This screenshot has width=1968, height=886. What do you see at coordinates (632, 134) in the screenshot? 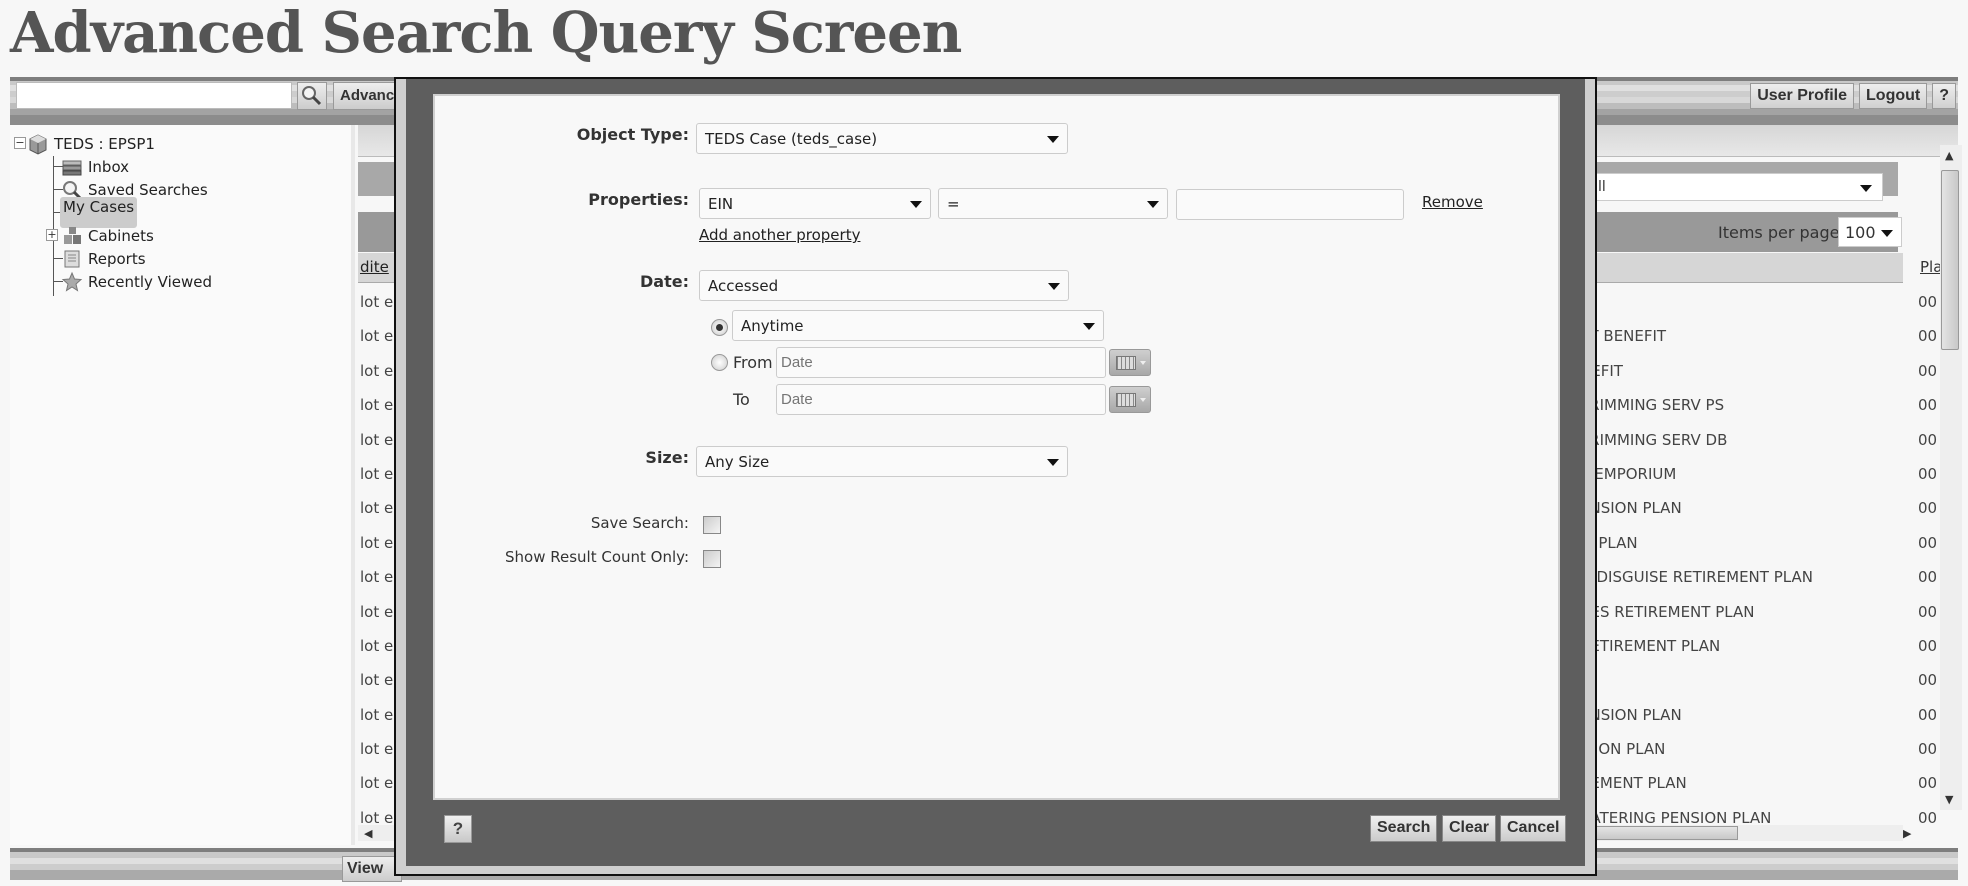
I see `object-type-label: Object Type:` at bounding box center [632, 134].